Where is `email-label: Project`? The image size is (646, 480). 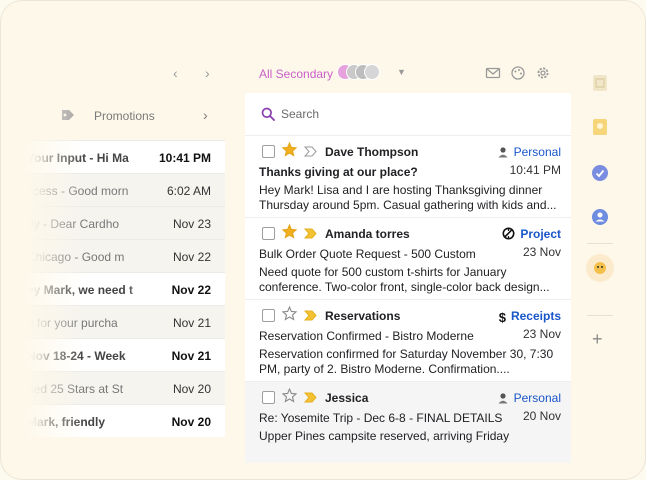 email-label: Project is located at coordinates (531, 234).